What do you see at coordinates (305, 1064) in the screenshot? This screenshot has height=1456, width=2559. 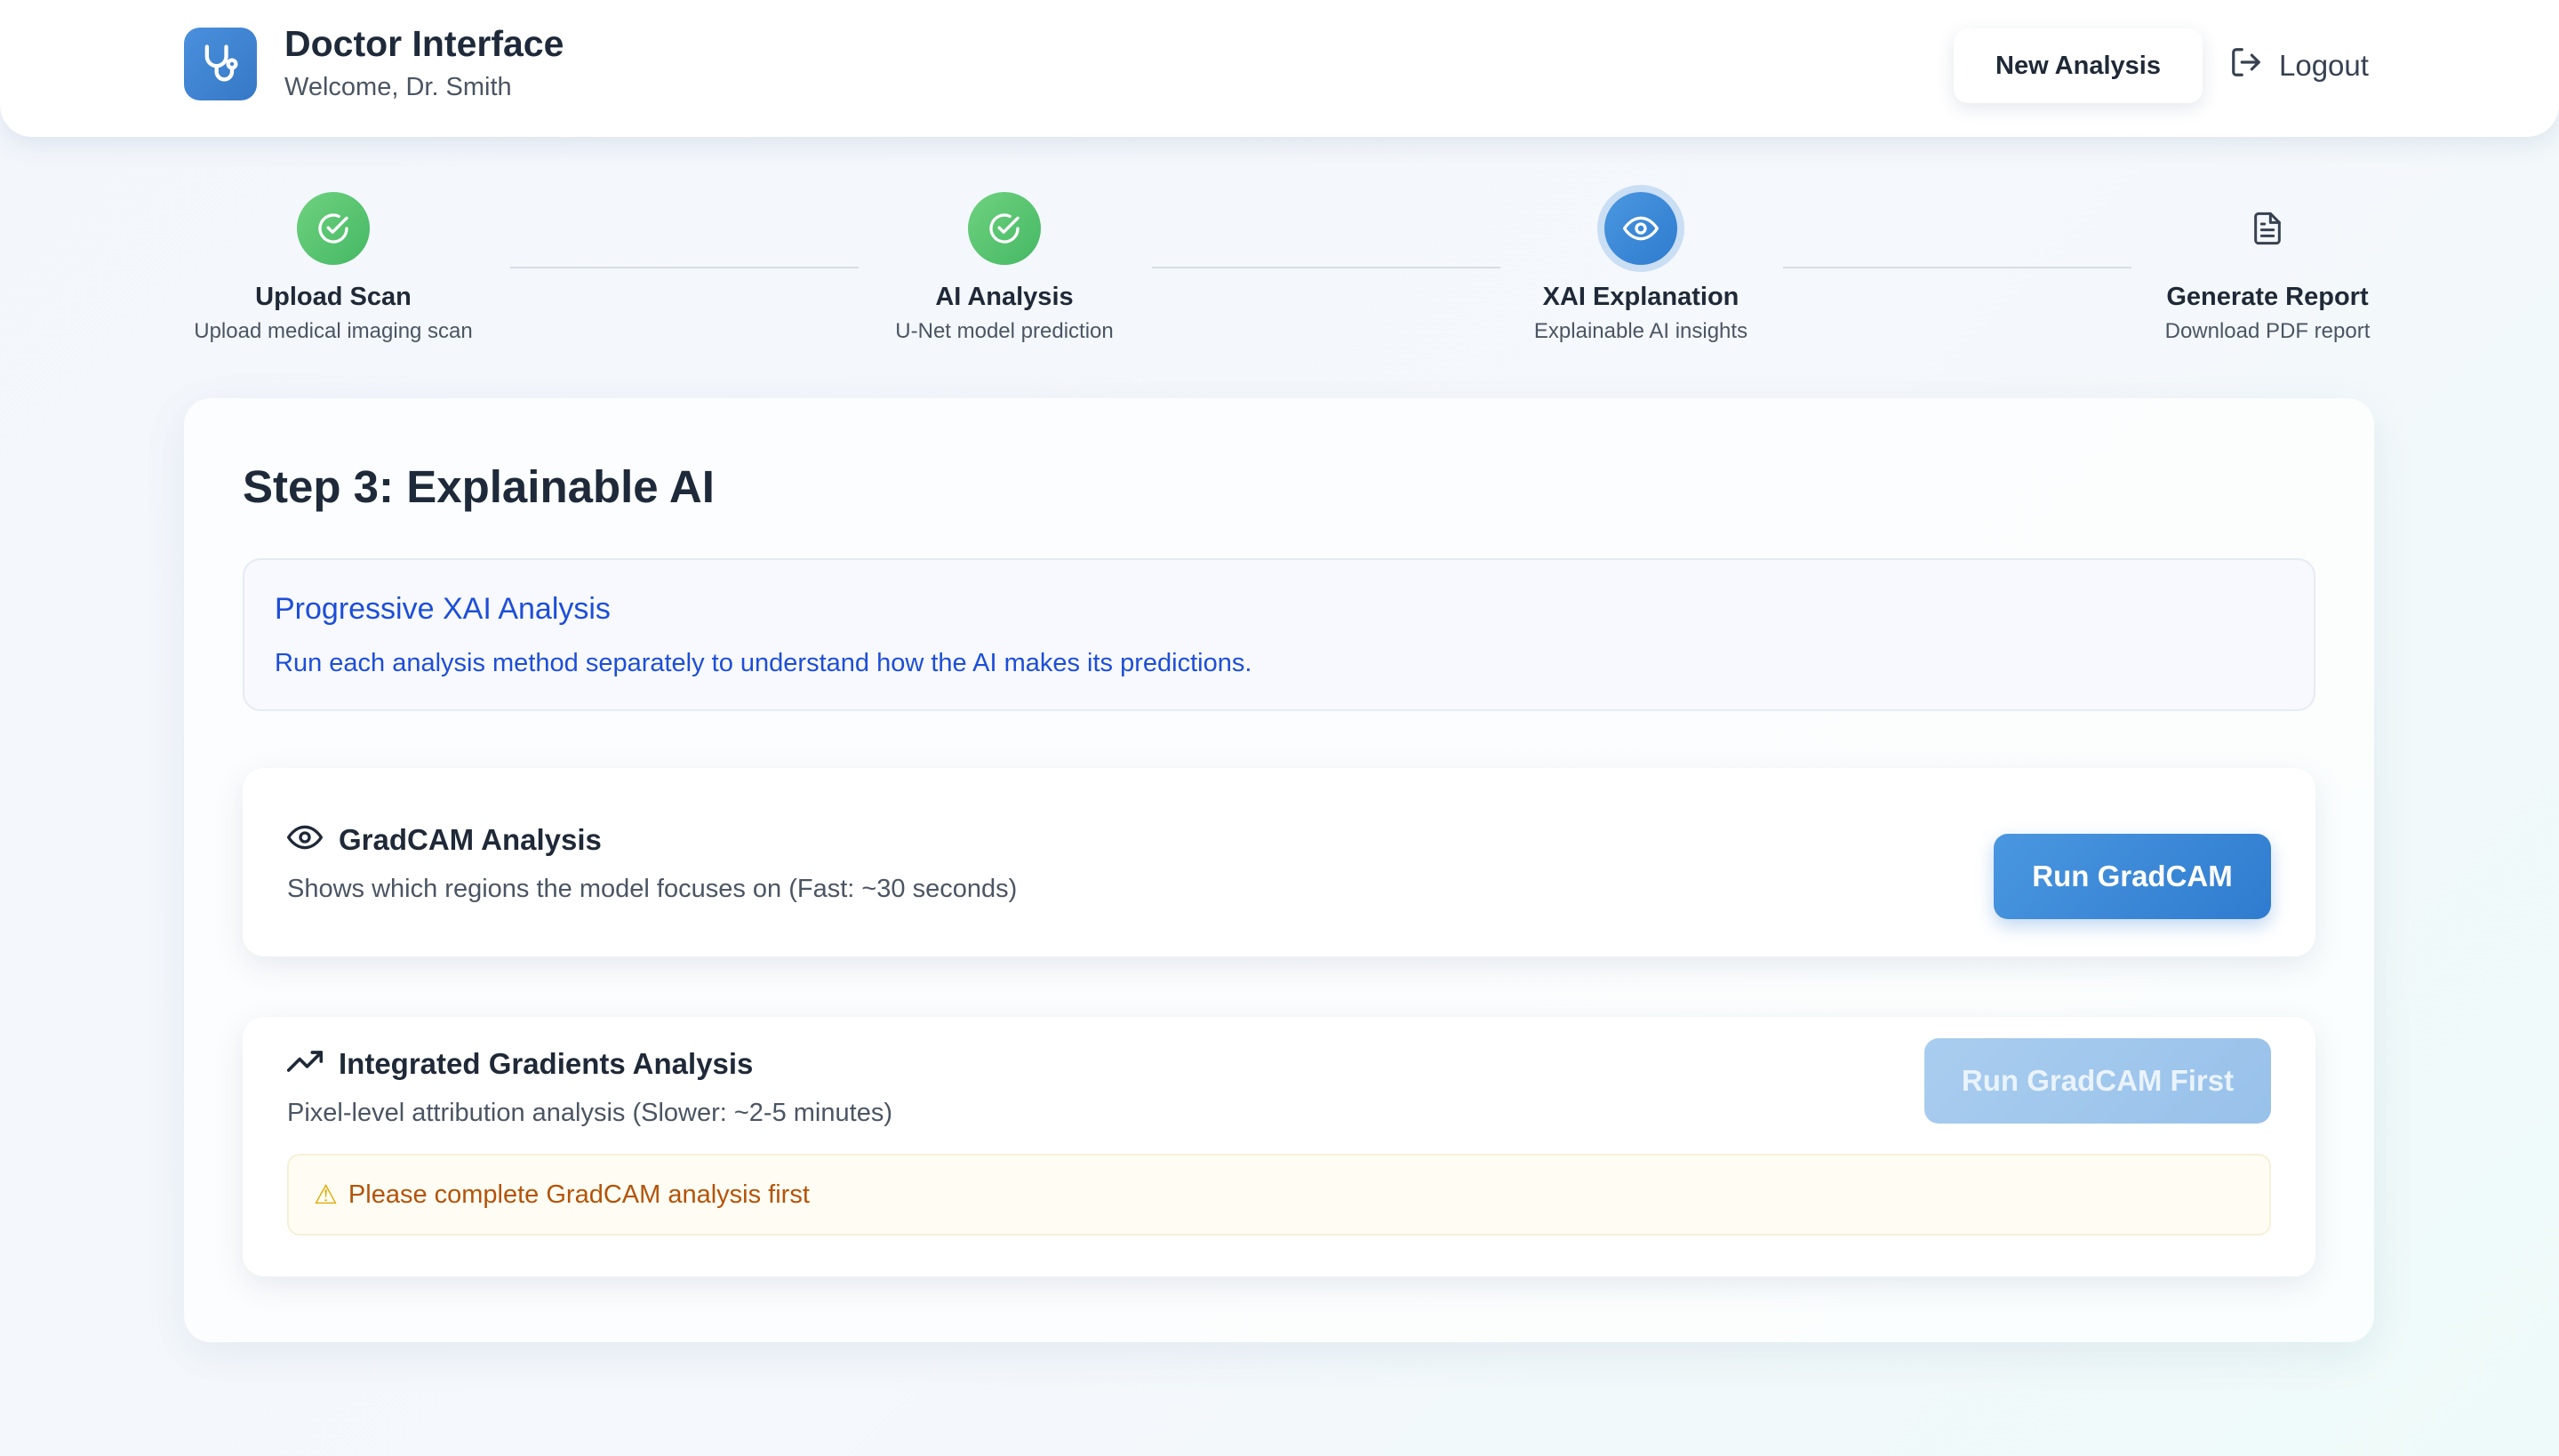 I see `trending-up-icon` at bounding box center [305, 1064].